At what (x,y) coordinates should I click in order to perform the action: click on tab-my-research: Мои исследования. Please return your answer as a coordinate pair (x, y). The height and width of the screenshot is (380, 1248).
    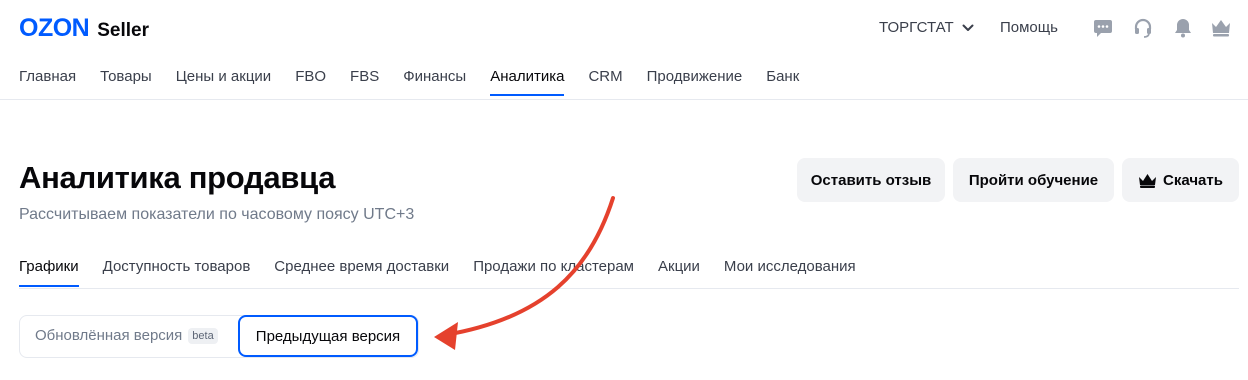
    Looking at the image, I should click on (790, 272).